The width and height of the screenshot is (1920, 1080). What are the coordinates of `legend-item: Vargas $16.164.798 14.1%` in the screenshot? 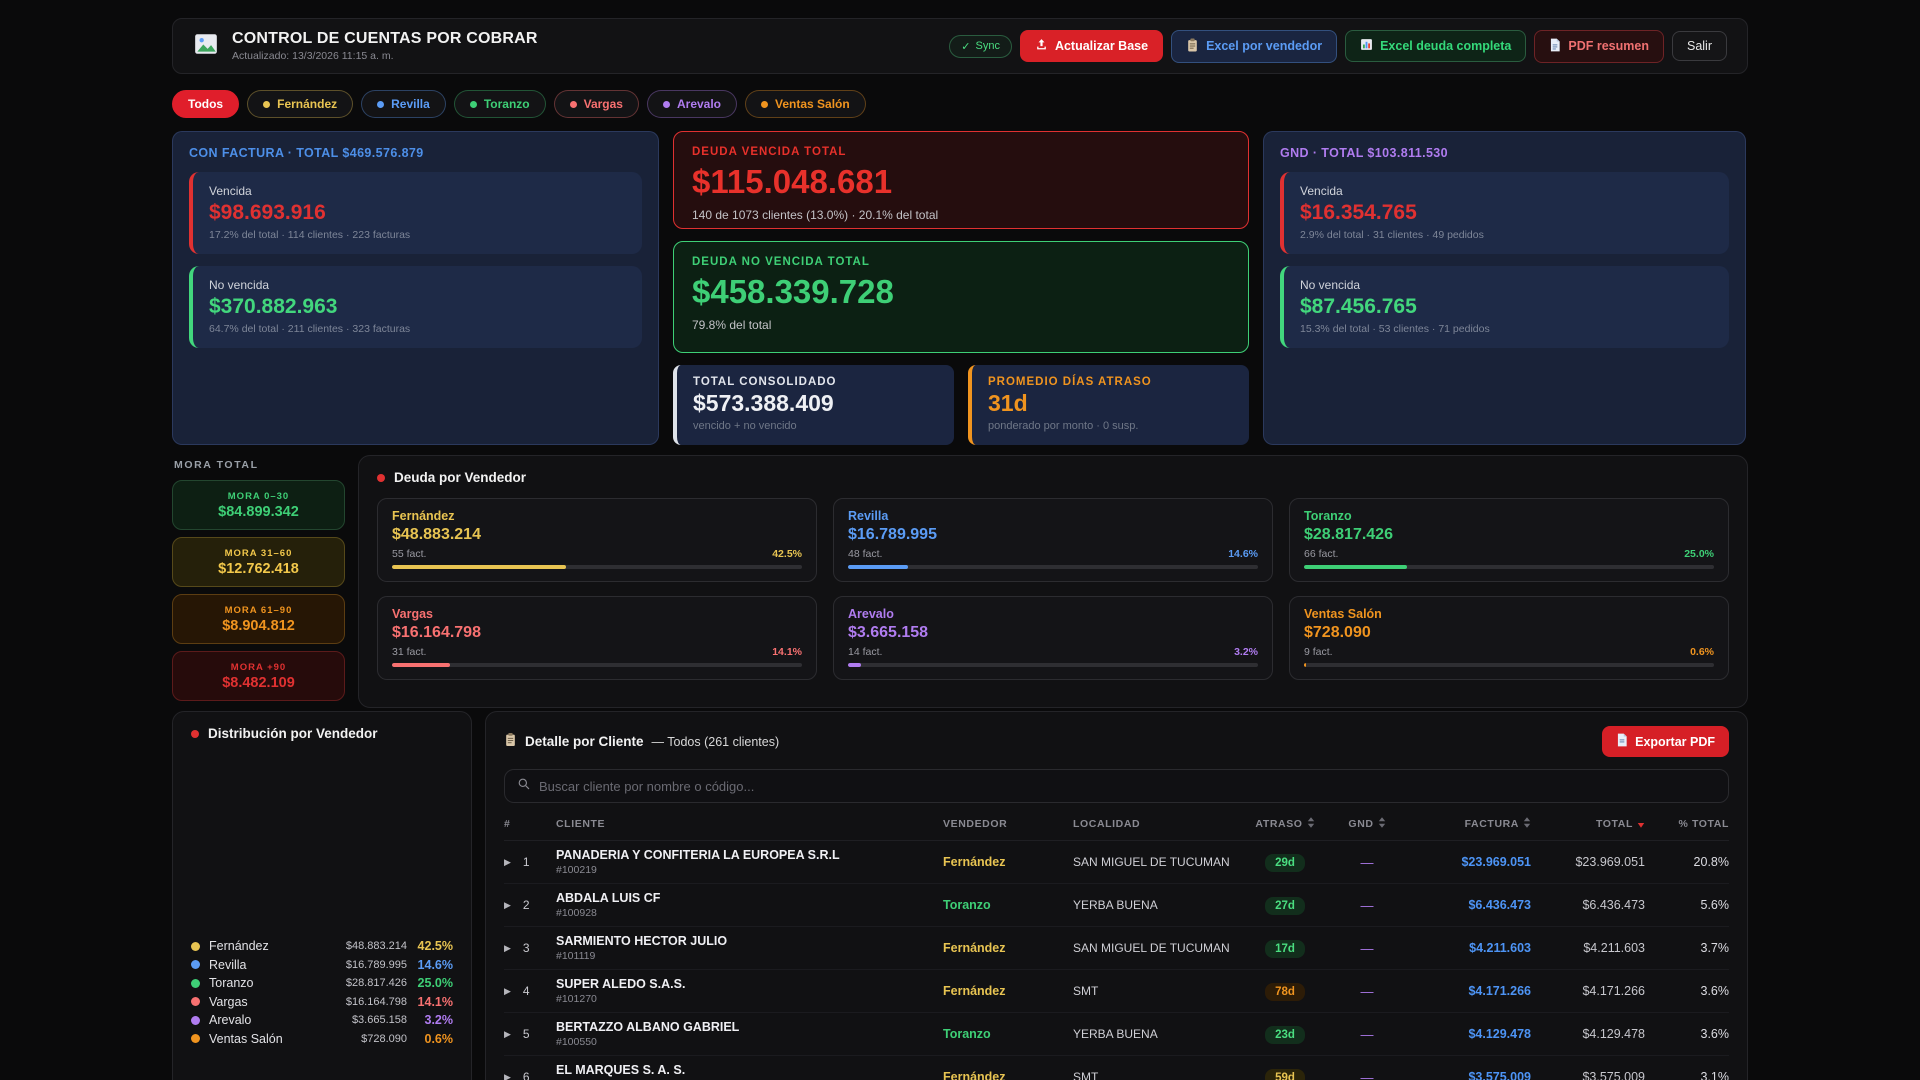 It's located at (322, 1002).